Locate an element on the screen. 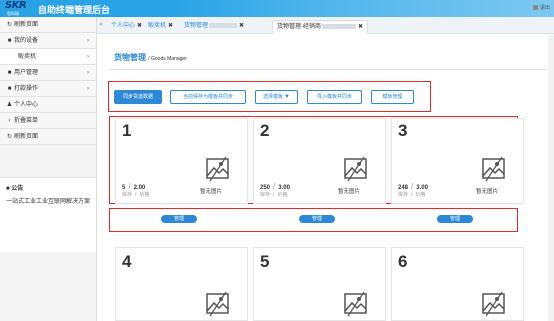 The width and height of the screenshot is (554, 321). sync-goods-button: 同步货道数据 is located at coordinates (138, 97).